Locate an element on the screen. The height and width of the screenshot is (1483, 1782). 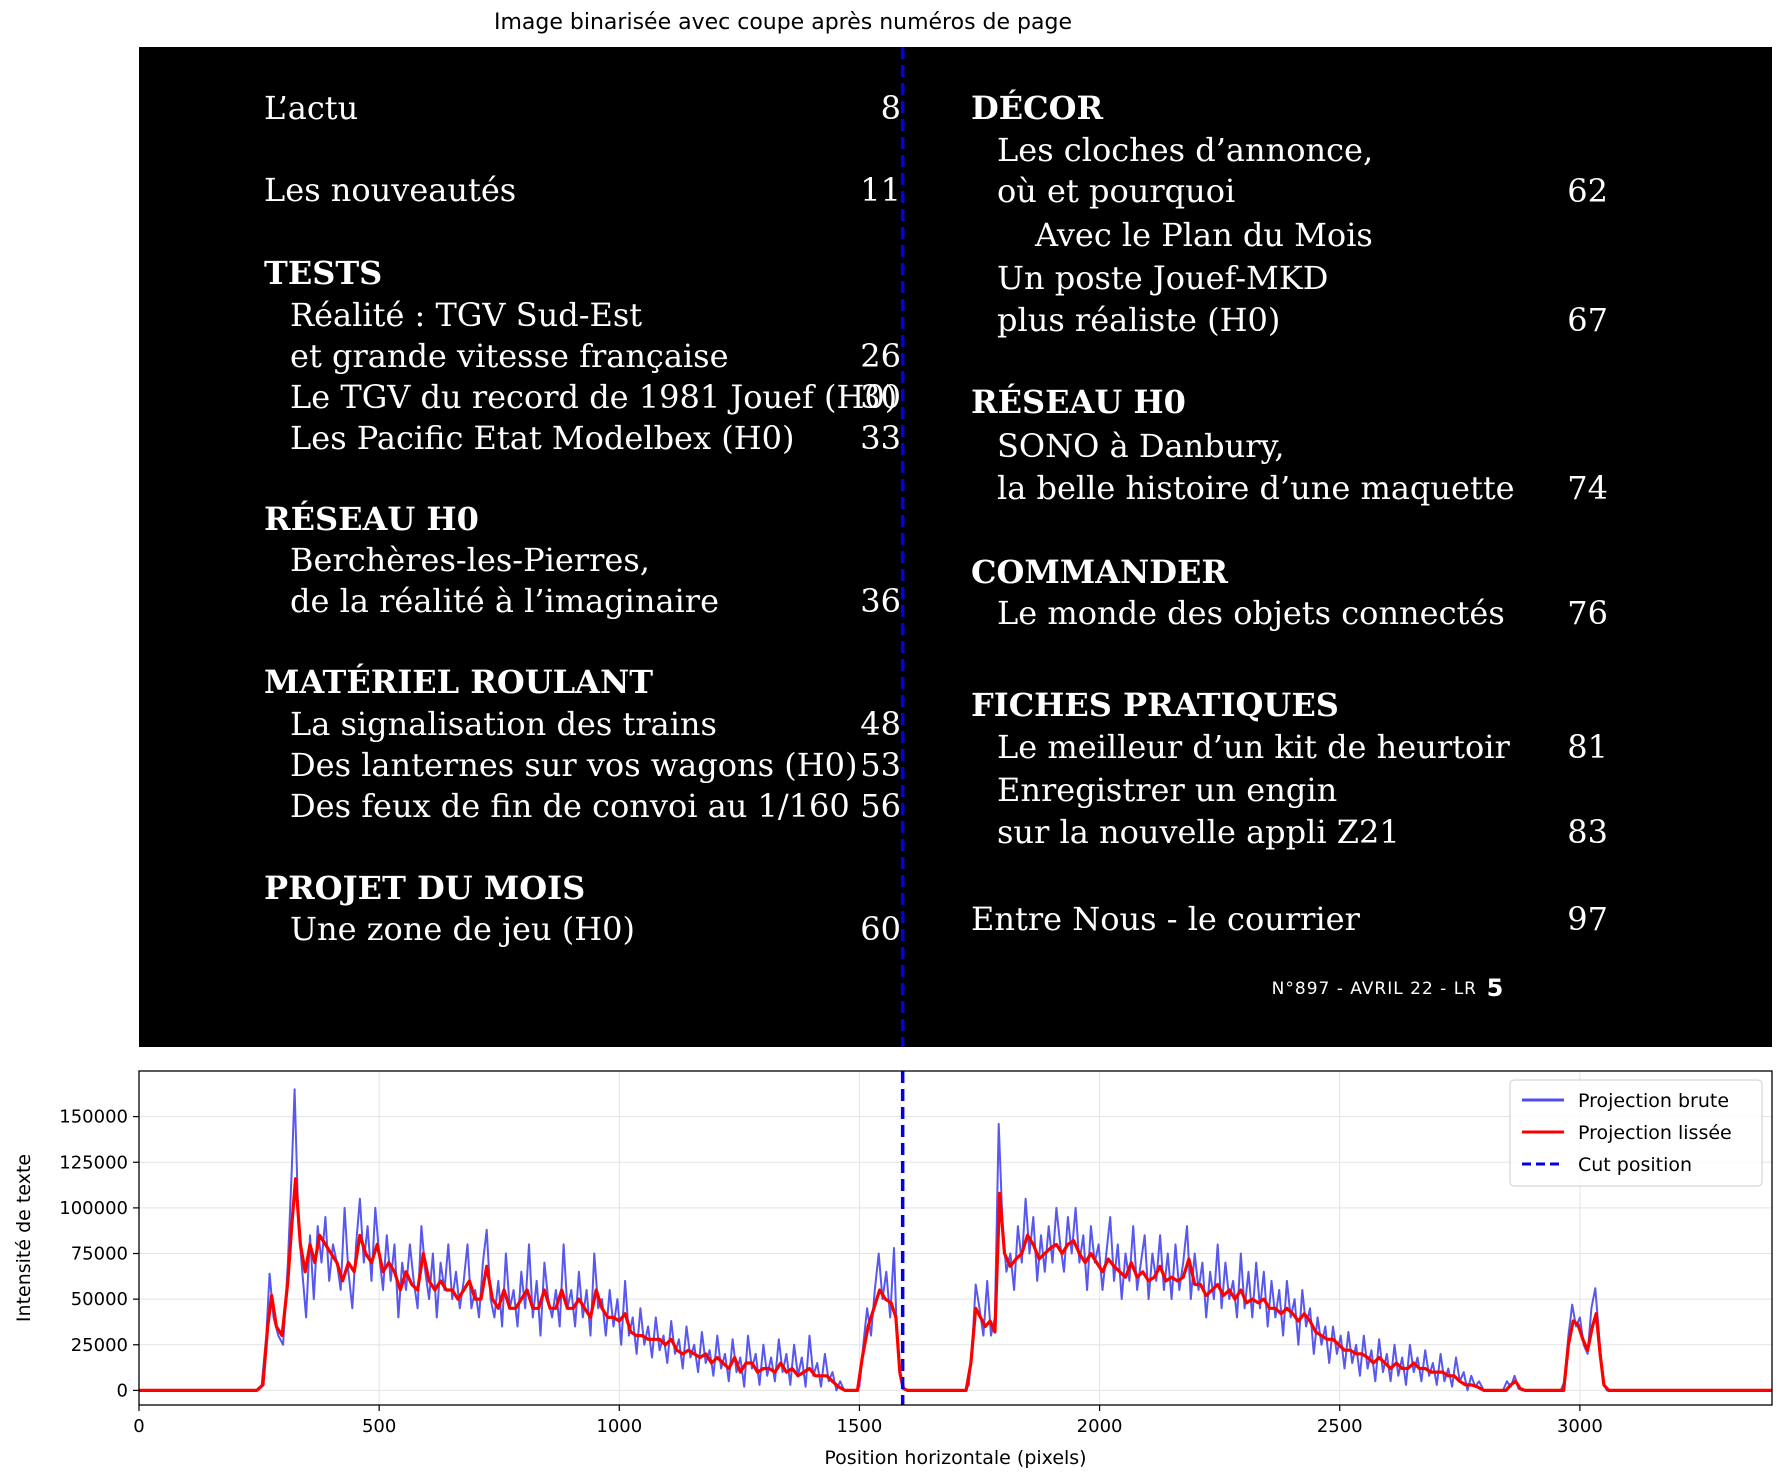
y-tick-label-5: 125000 is located at coordinates (93, 1162).